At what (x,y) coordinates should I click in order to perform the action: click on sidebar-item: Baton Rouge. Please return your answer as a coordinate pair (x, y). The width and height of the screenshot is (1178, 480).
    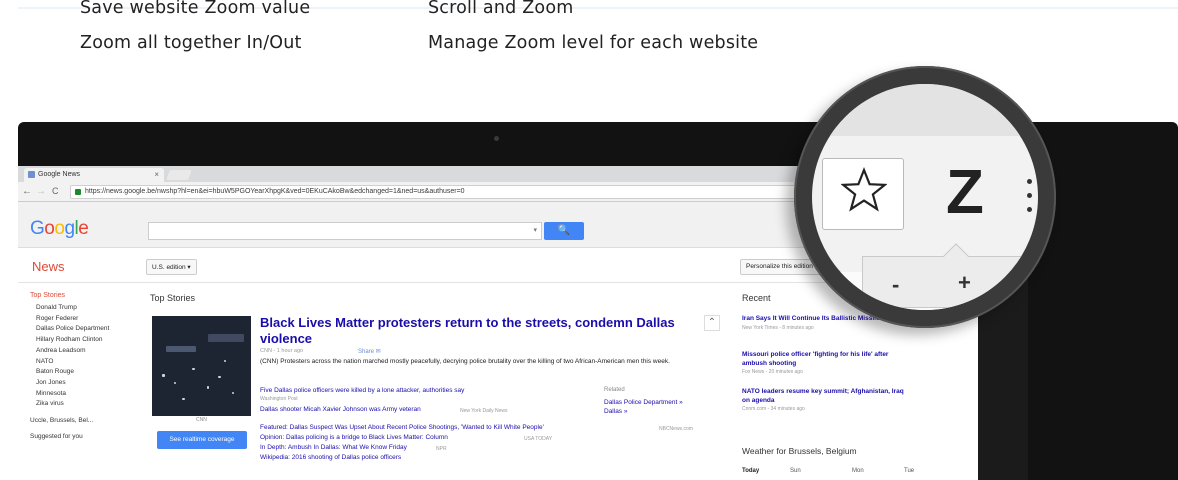
    Looking at the image, I should click on (85, 372).